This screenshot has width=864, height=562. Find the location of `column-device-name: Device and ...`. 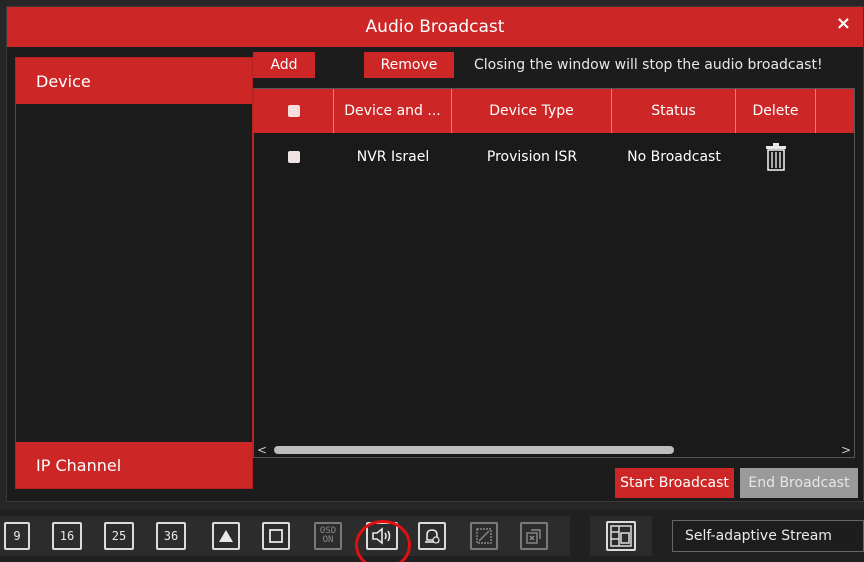

column-device-name: Device and ... is located at coordinates (393, 111).